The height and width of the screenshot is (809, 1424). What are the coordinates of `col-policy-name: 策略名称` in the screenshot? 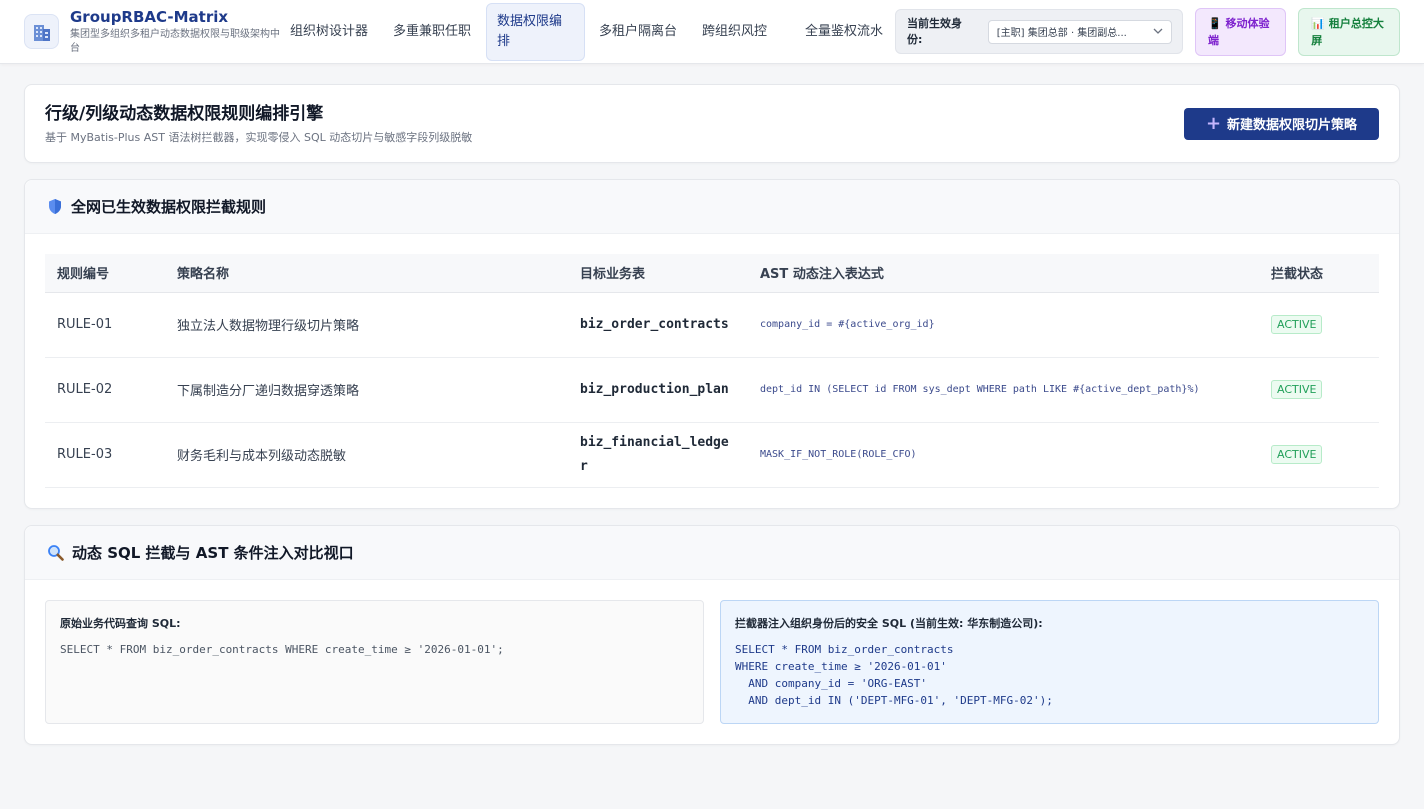 It's located at (366, 273).